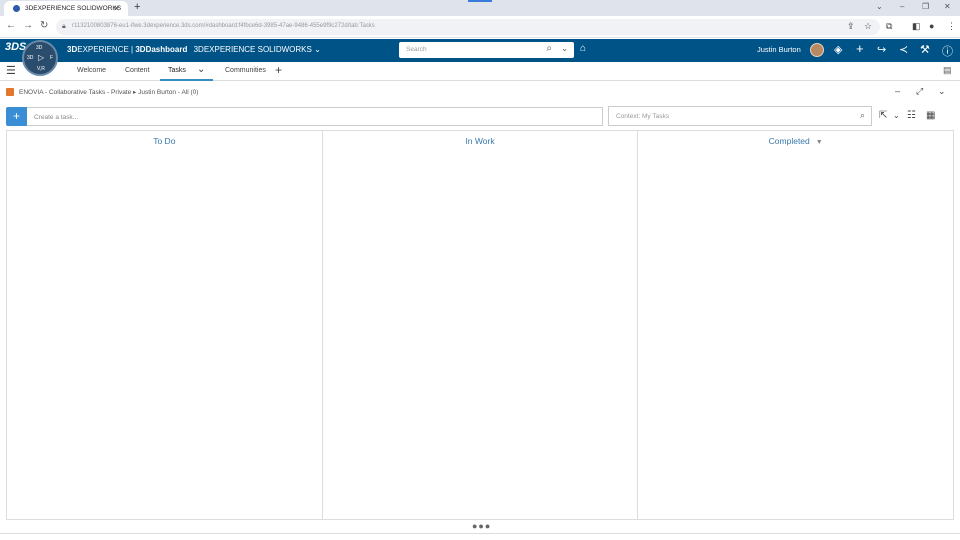 This screenshot has height=540, width=960. What do you see at coordinates (480, 1) in the screenshot?
I see `tab-drag-marker` at bounding box center [480, 1].